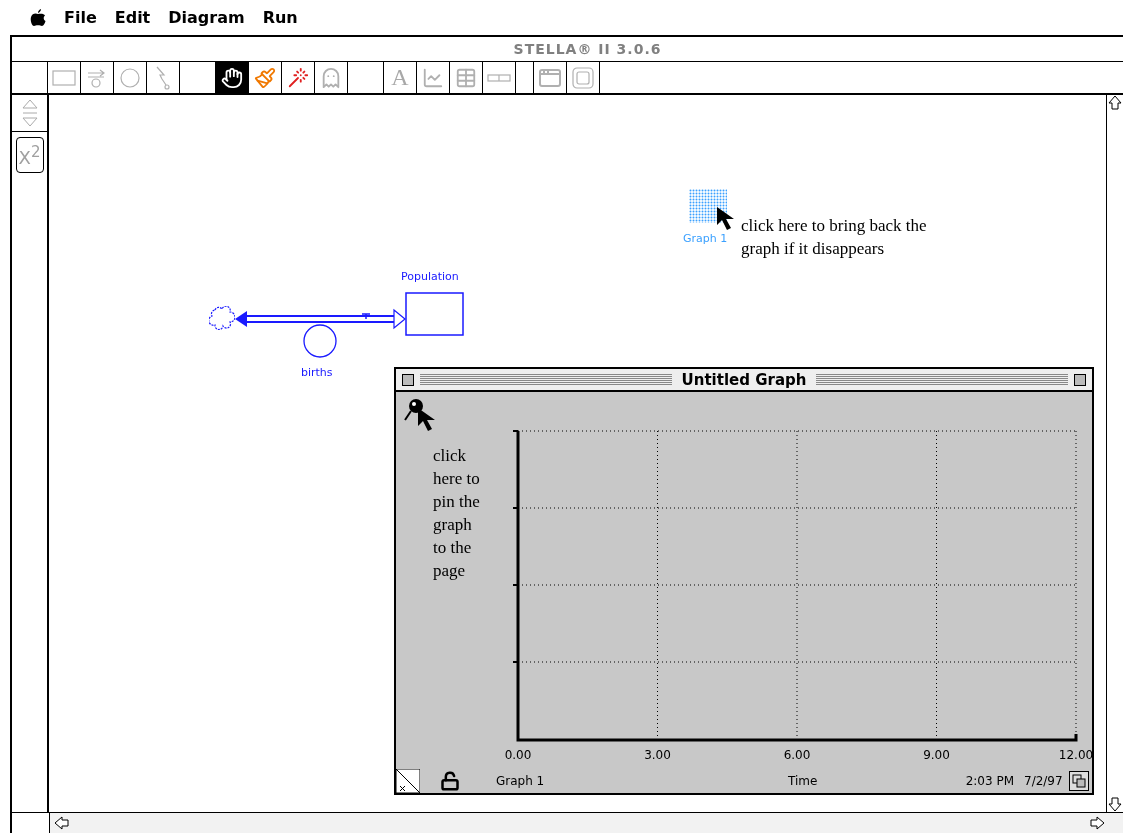  I want to click on graph-name: Graph 1, so click(521, 780).